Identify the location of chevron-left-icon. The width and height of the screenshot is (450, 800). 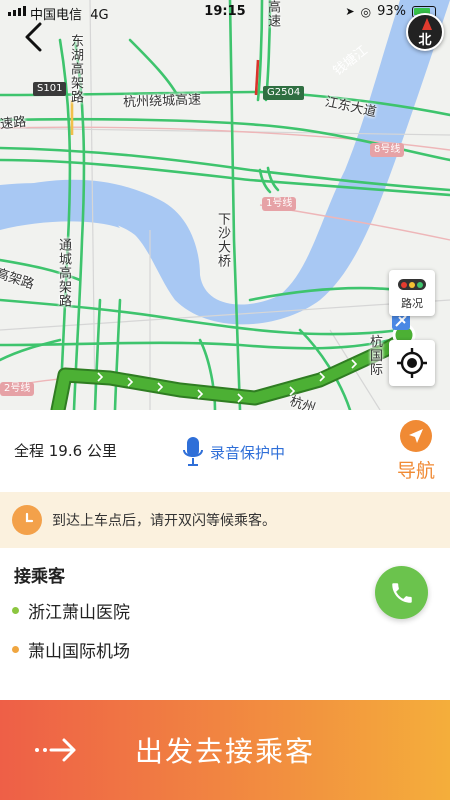
(33, 37).